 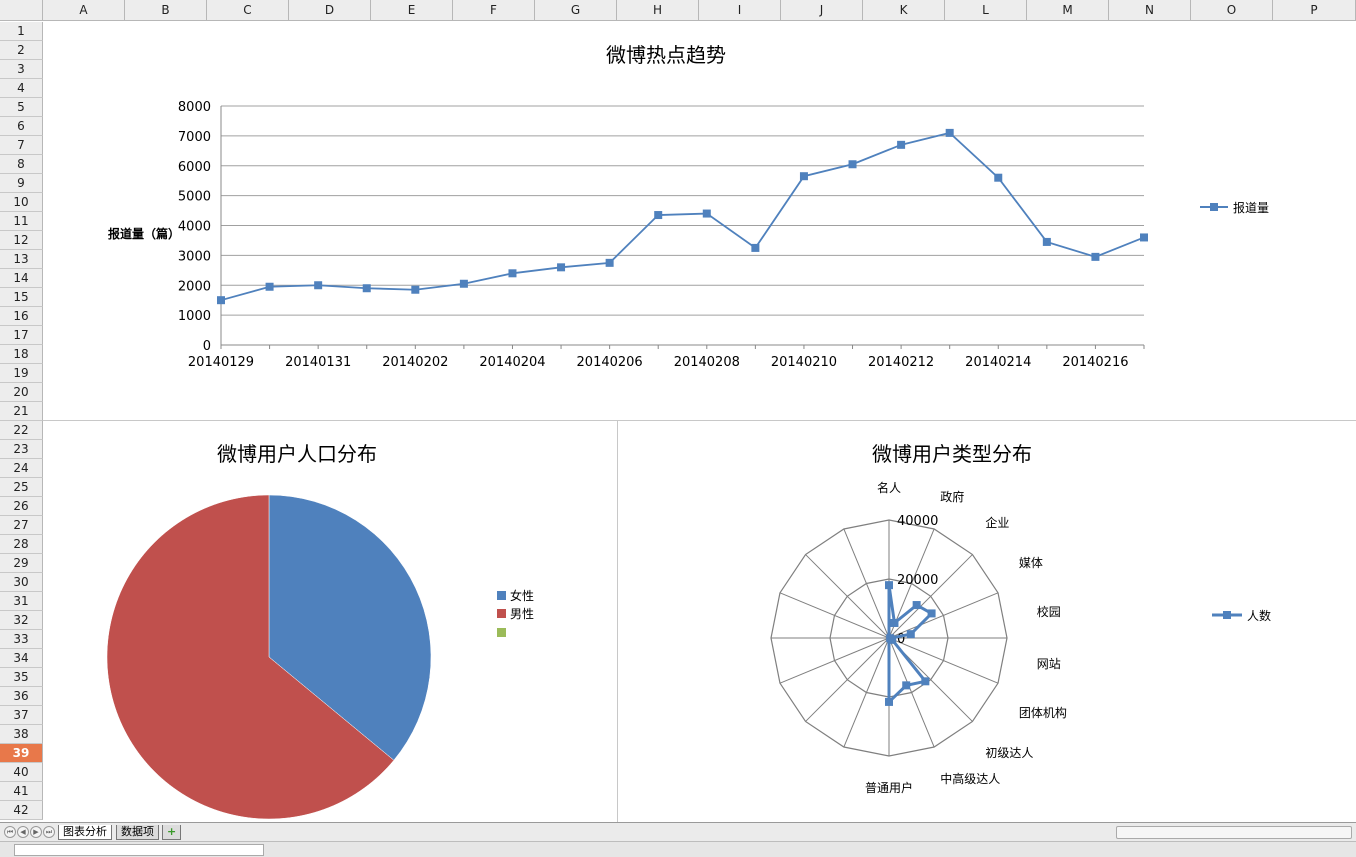 What do you see at coordinates (21, 373) in the screenshot?
I see `row-header-19: 19` at bounding box center [21, 373].